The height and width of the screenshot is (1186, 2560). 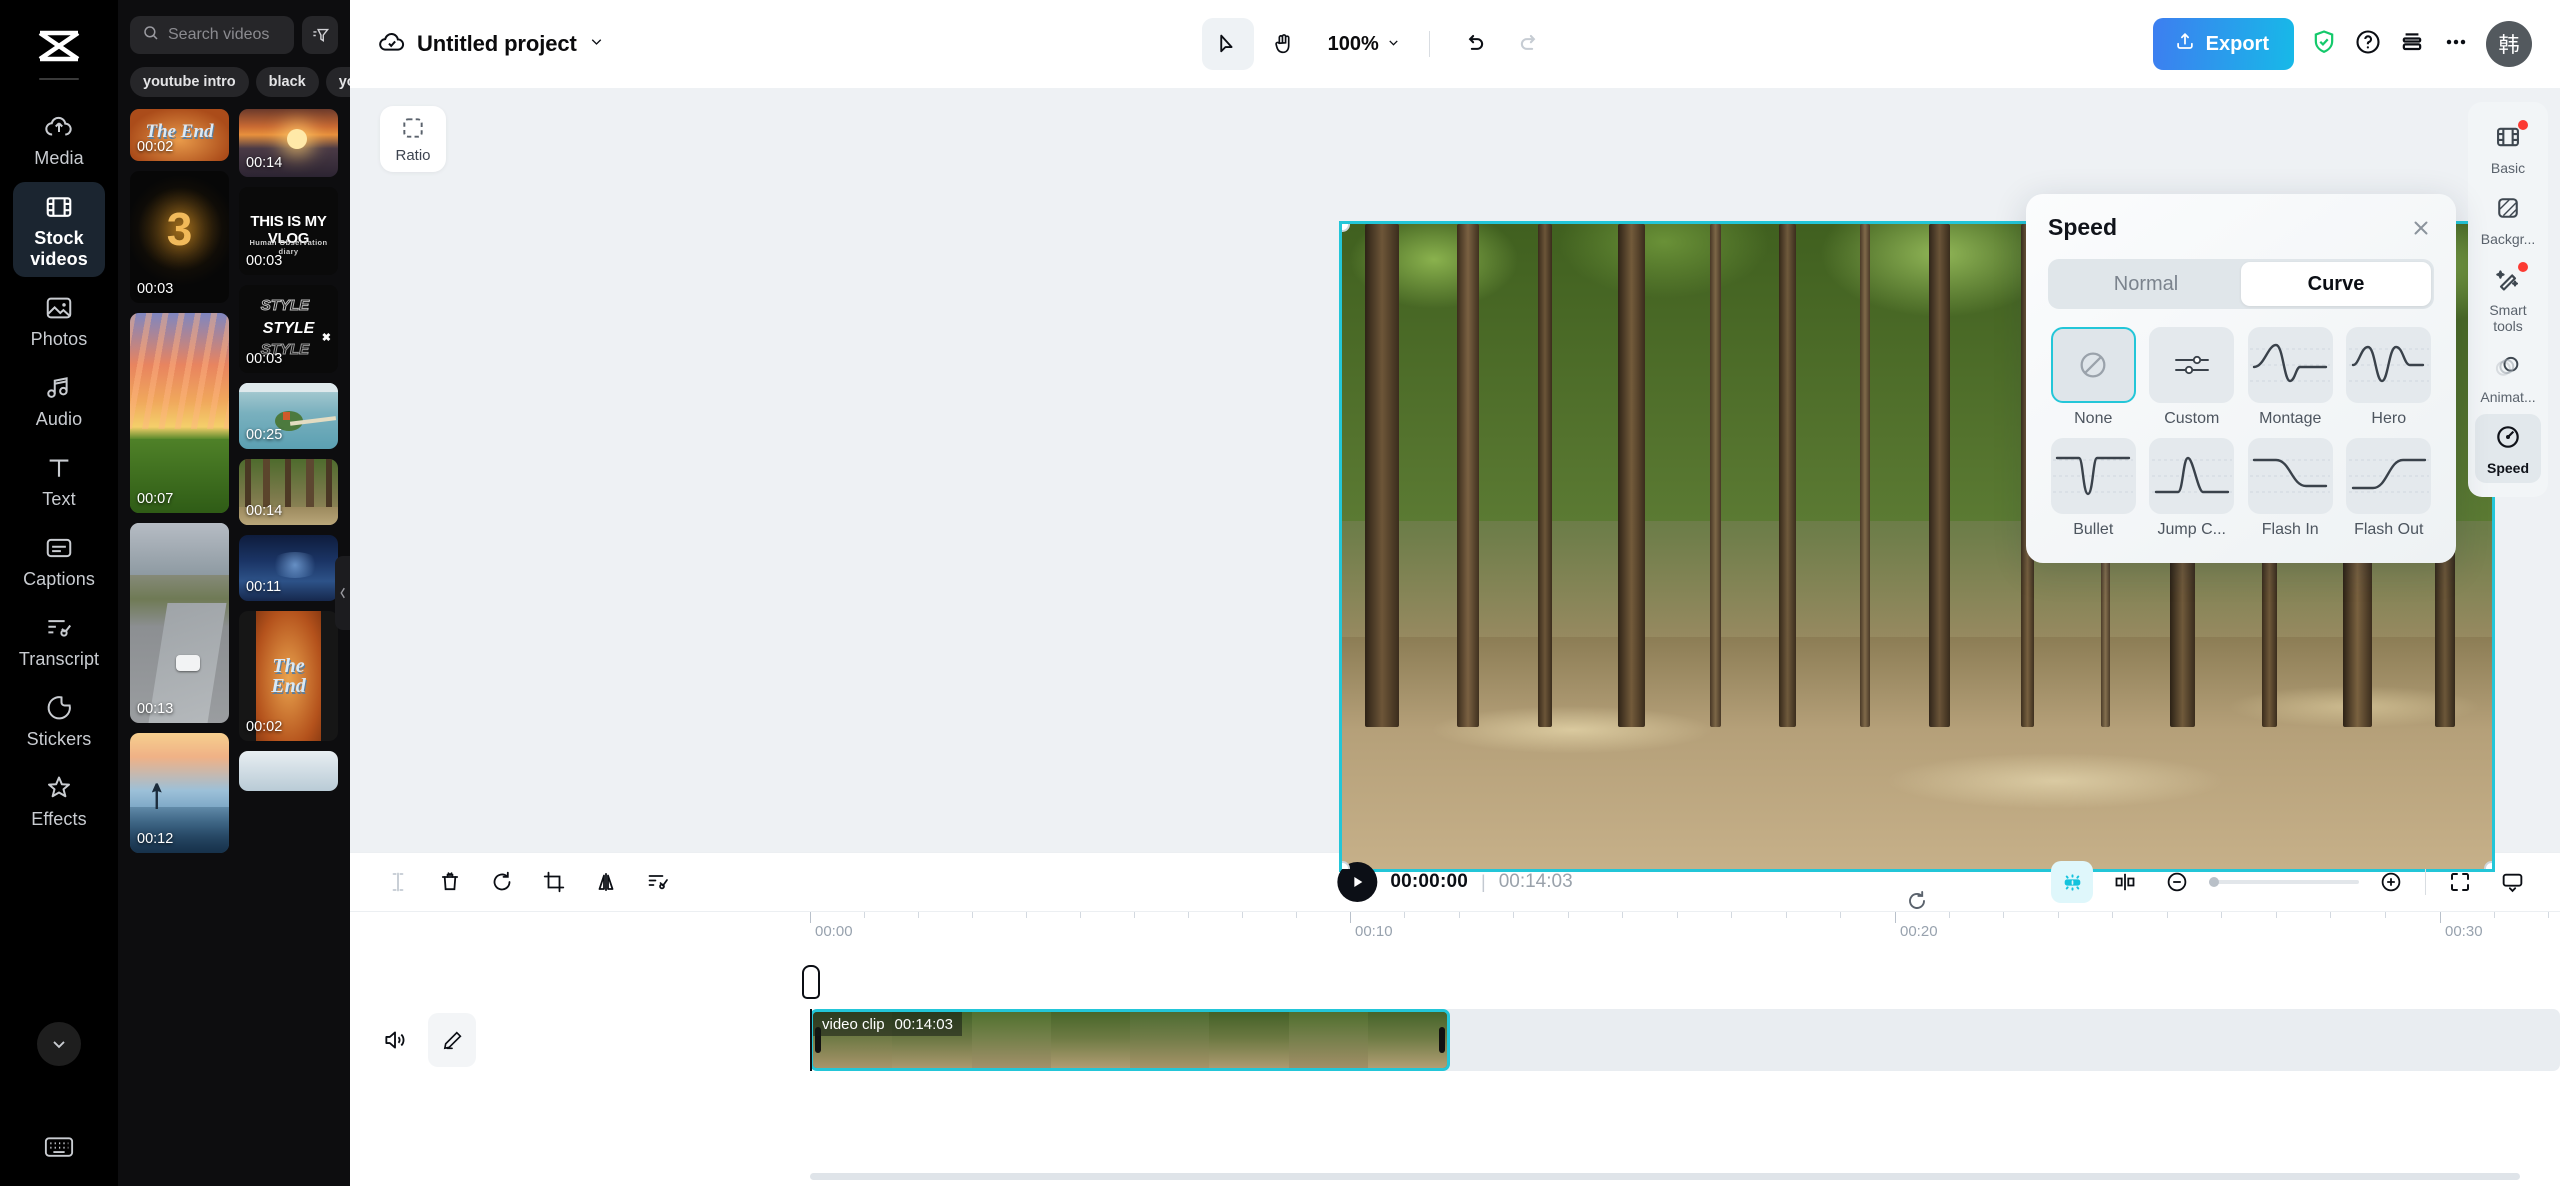 I want to click on tab-label: Speed, so click(x=2507, y=468).